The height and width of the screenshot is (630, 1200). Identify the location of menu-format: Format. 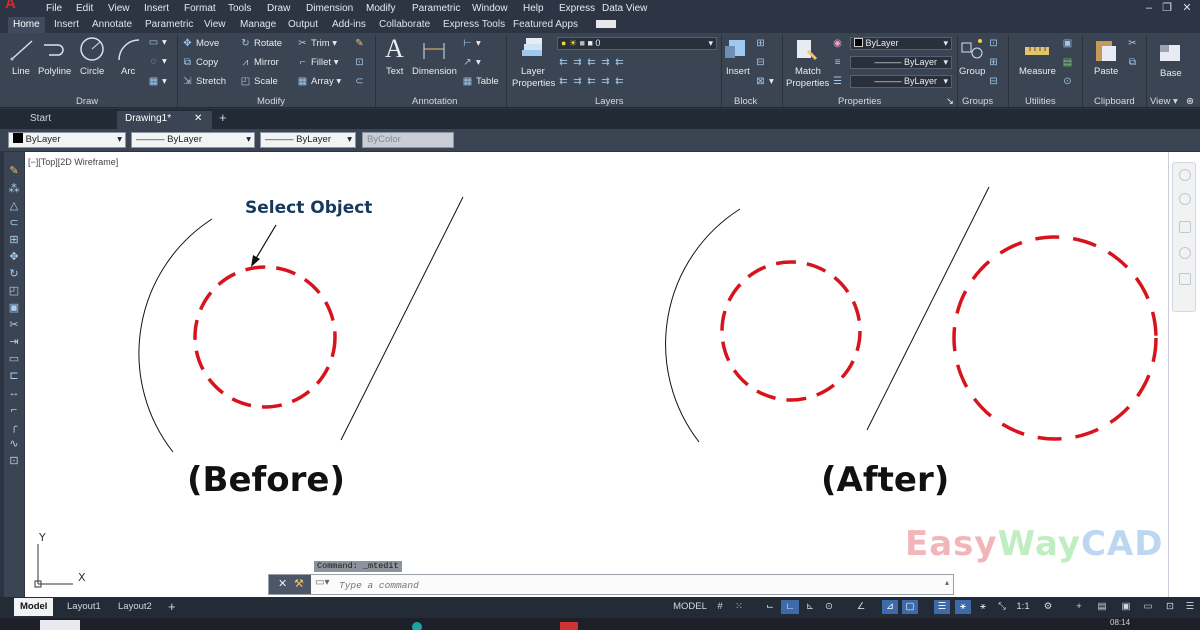
(200, 8).